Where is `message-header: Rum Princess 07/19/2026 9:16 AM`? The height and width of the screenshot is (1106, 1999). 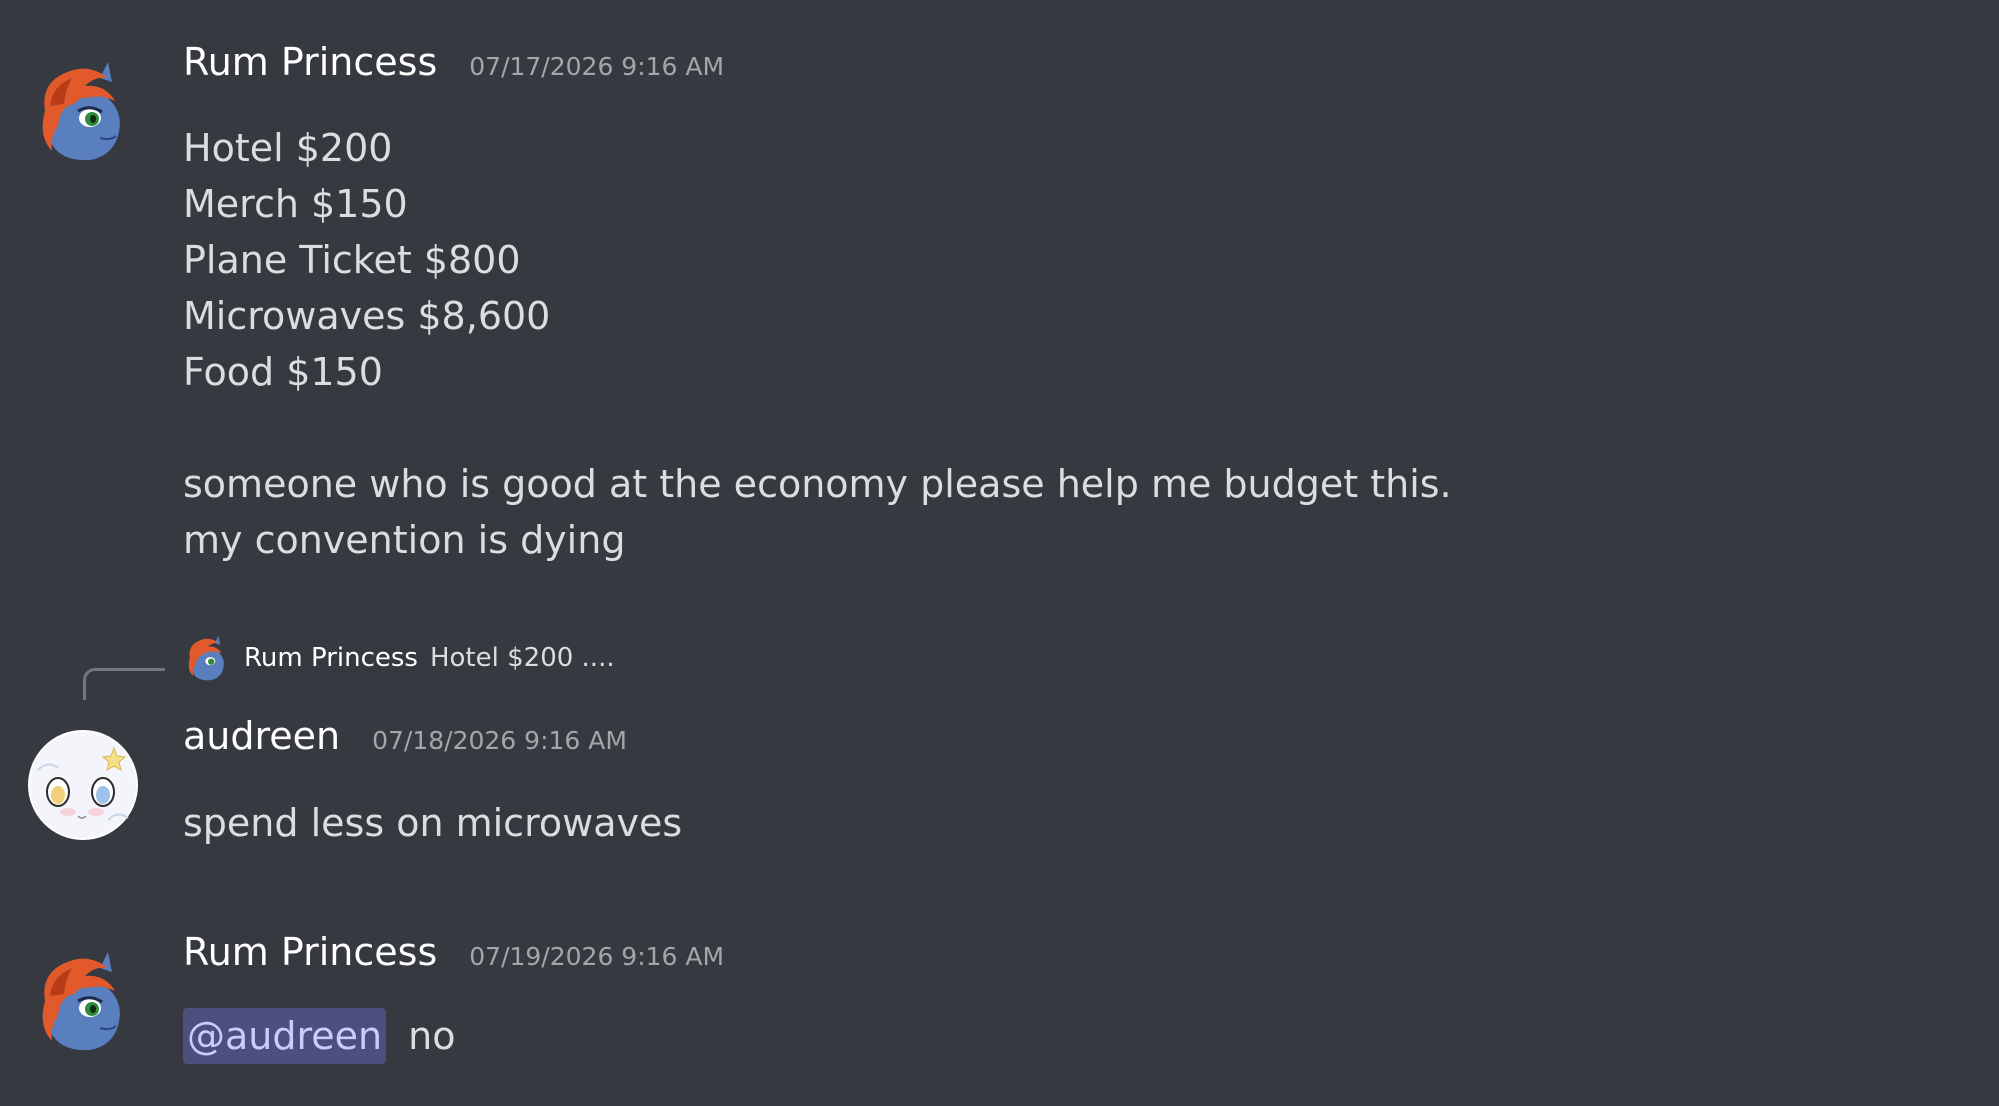 message-header: Rum Princess 07/19/2026 9:16 AM is located at coordinates (453, 952).